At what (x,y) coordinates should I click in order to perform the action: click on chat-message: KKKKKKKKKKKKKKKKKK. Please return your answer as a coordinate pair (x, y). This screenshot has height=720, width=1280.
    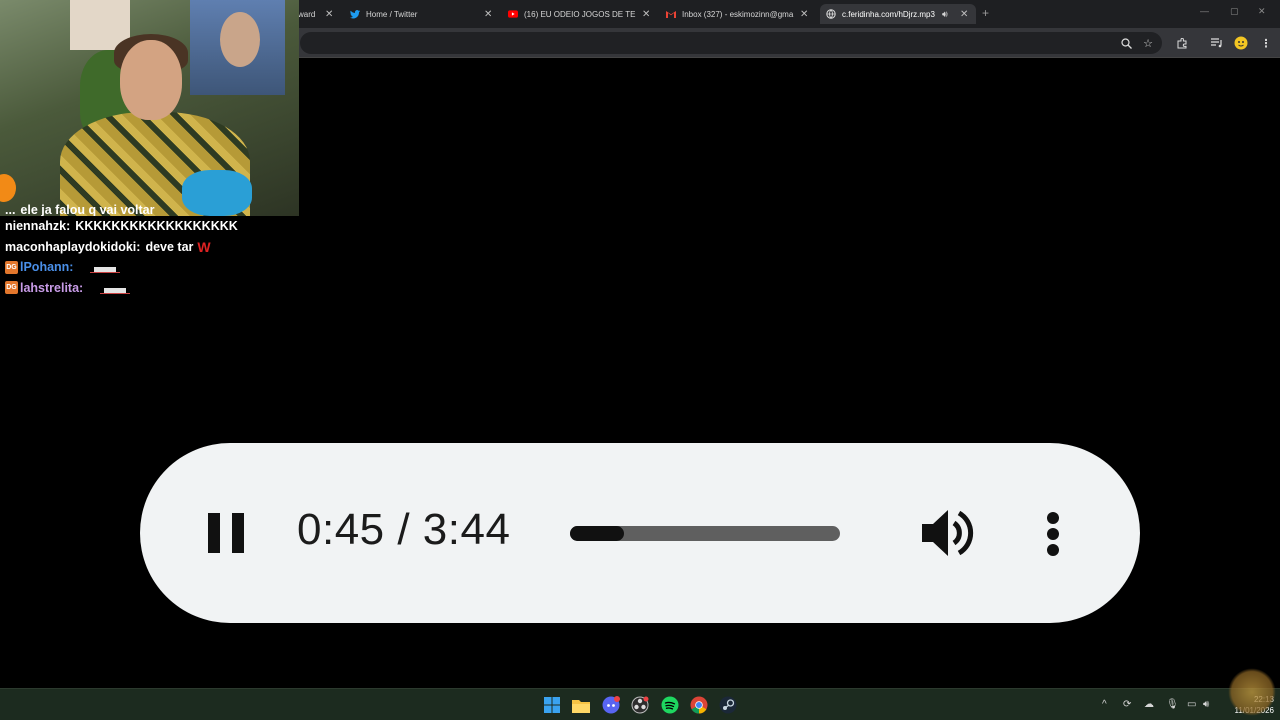
    Looking at the image, I should click on (156, 226).